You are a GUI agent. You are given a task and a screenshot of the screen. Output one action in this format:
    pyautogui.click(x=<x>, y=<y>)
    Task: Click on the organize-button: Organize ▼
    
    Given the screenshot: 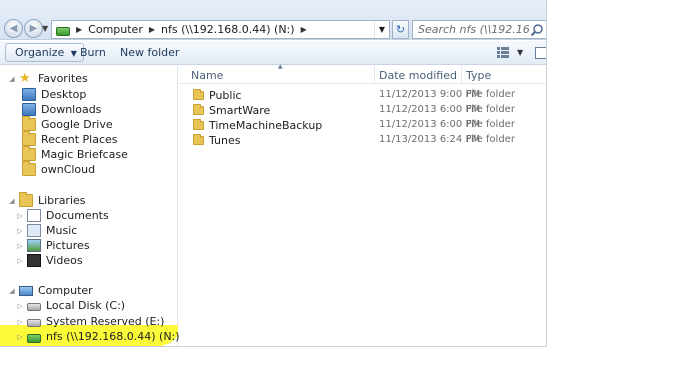 What is the action you would take?
    pyautogui.click(x=44, y=52)
    